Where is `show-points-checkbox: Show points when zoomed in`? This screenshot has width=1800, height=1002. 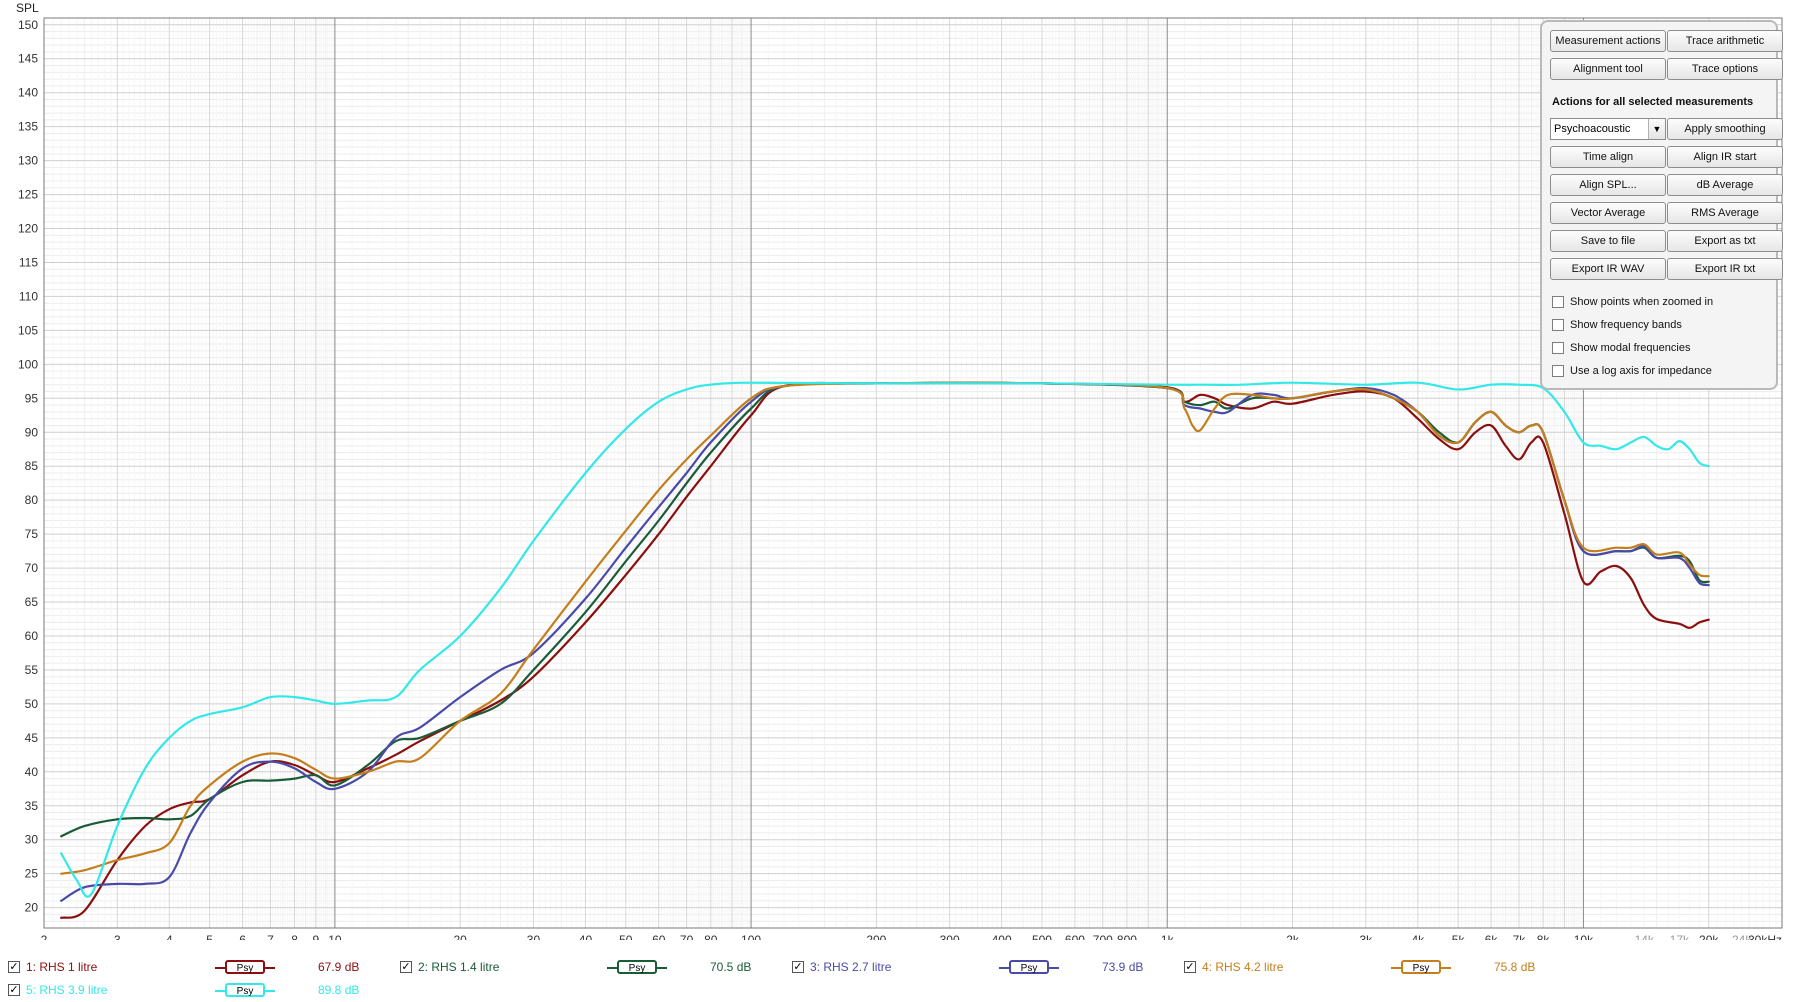 show-points-checkbox: Show points when zoomed in is located at coordinates (1632, 304).